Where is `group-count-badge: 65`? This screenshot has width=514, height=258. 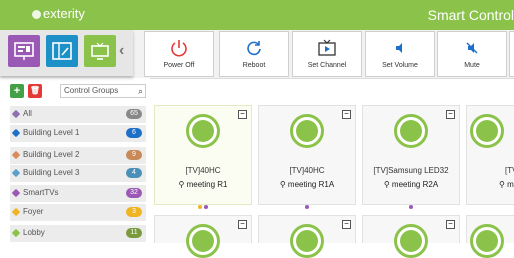
group-count-badge: 65 is located at coordinates (134, 114).